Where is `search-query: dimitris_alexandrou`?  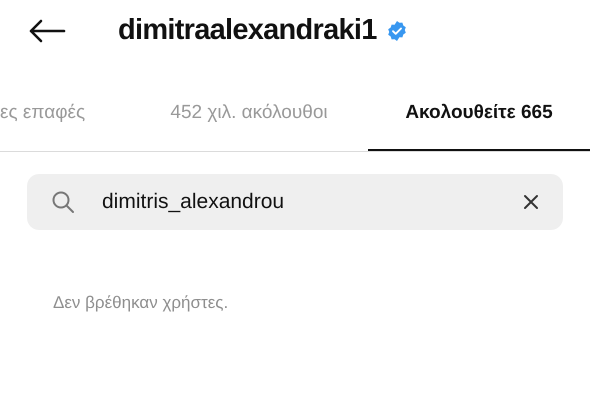 search-query: dimitris_alexandrou is located at coordinates (194, 202).